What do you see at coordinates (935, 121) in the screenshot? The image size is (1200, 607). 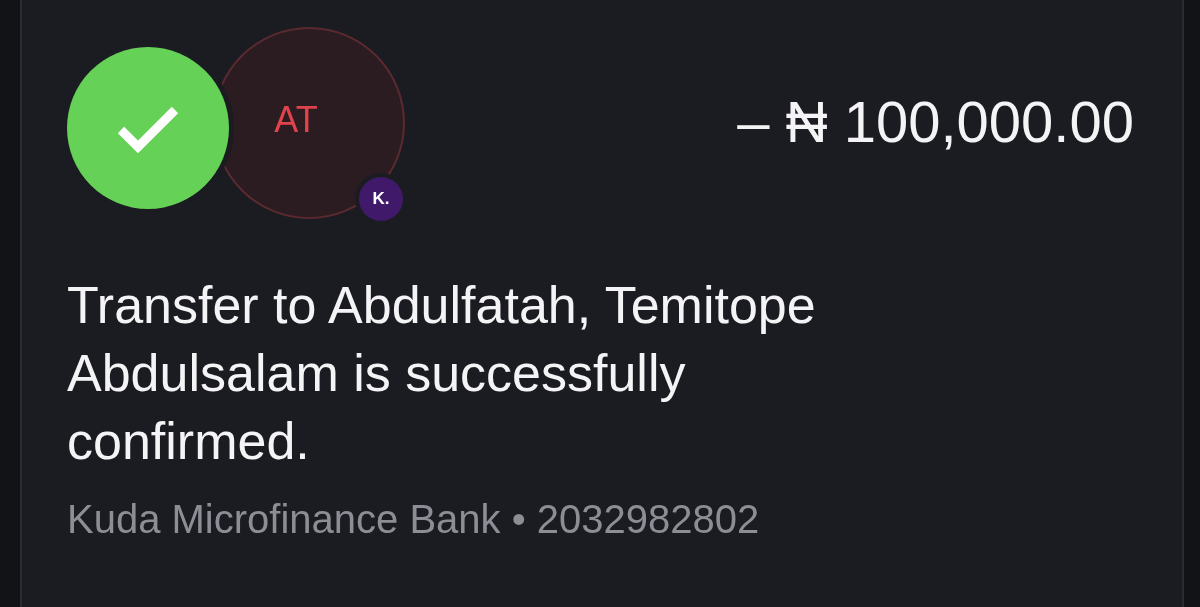 I see `amount: – ₦ 100,000.00` at bounding box center [935, 121].